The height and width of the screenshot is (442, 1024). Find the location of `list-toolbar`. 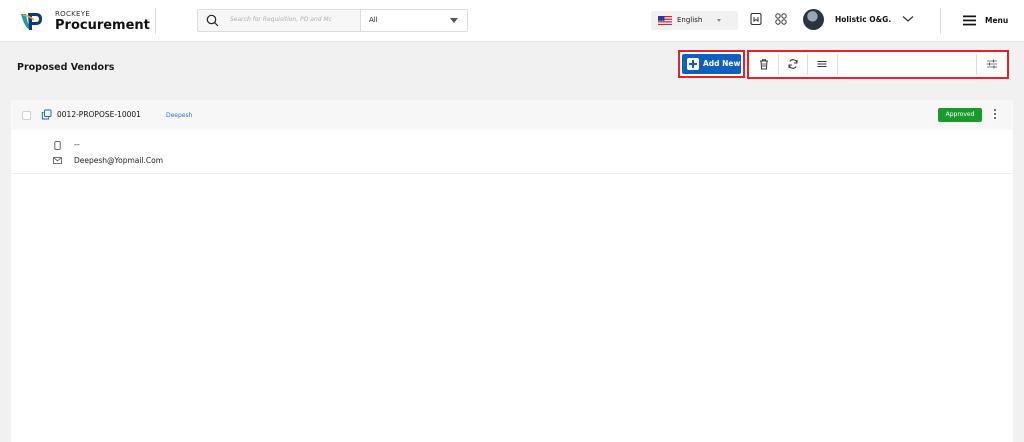

list-toolbar is located at coordinates (878, 64).